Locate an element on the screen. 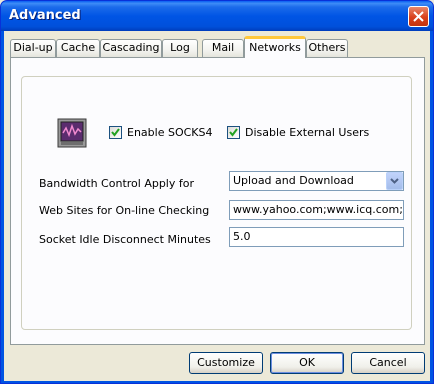 Image resolution: width=434 pixels, height=384 pixels. tab-label: Dial-up is located at coordinates (33, 47).